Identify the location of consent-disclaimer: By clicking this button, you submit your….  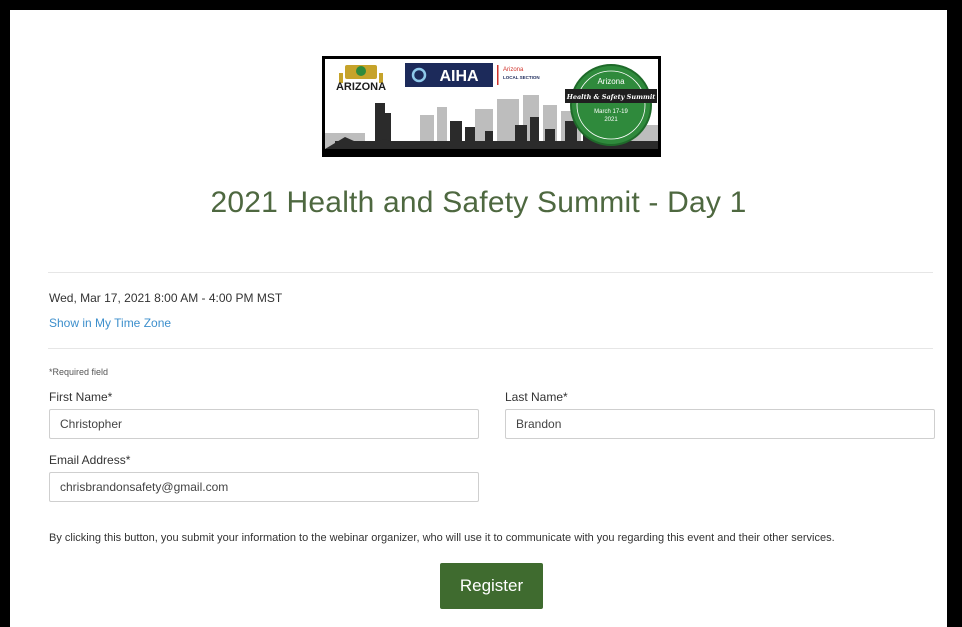
(442, 538).